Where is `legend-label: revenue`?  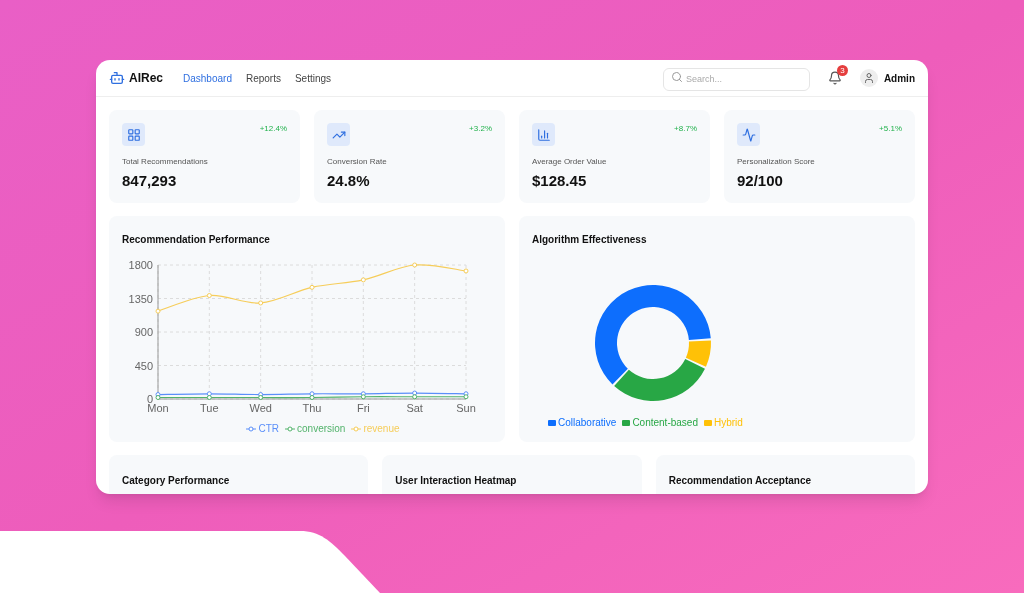
legend-label: revenue is located at coordinates (381, 429).